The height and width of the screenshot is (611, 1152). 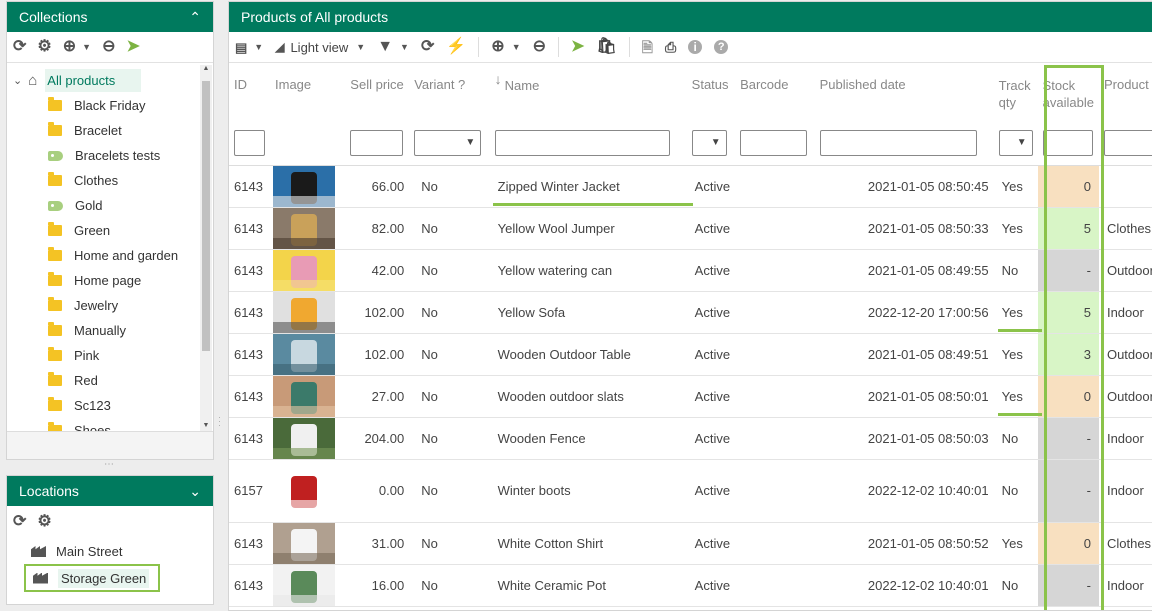 What do you see at coordinates (1125, 186) in the screenshot?
I see `cell-product-type` at bounding box center [1125, 186].